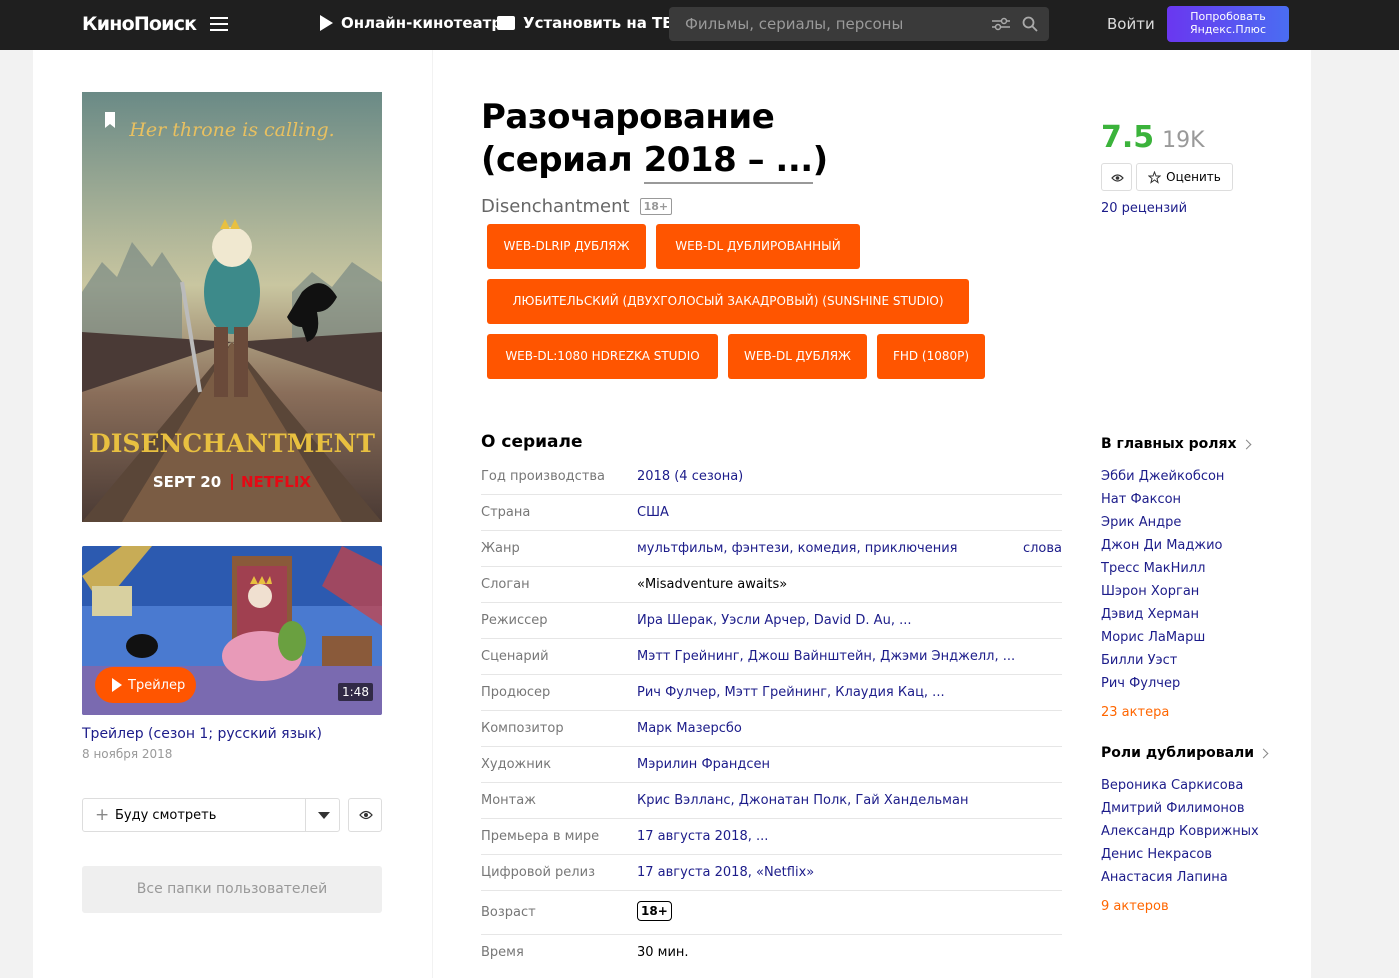 The width and height of the screenshot is (1399, 978). What do you see at coordinates (931, 356) in the screenshot?
I see `quality-tag: FHD (1080P)` at bounding box center [931, 356].